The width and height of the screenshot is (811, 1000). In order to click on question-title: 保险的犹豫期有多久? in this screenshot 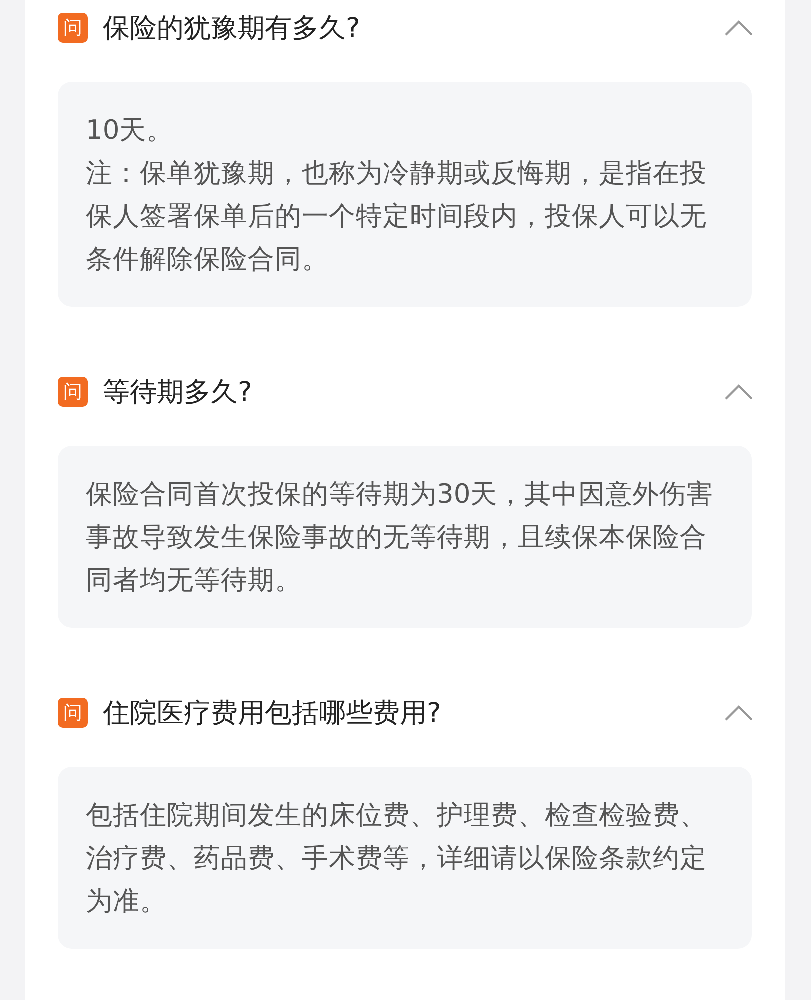, I will do `click(232, 29)`.